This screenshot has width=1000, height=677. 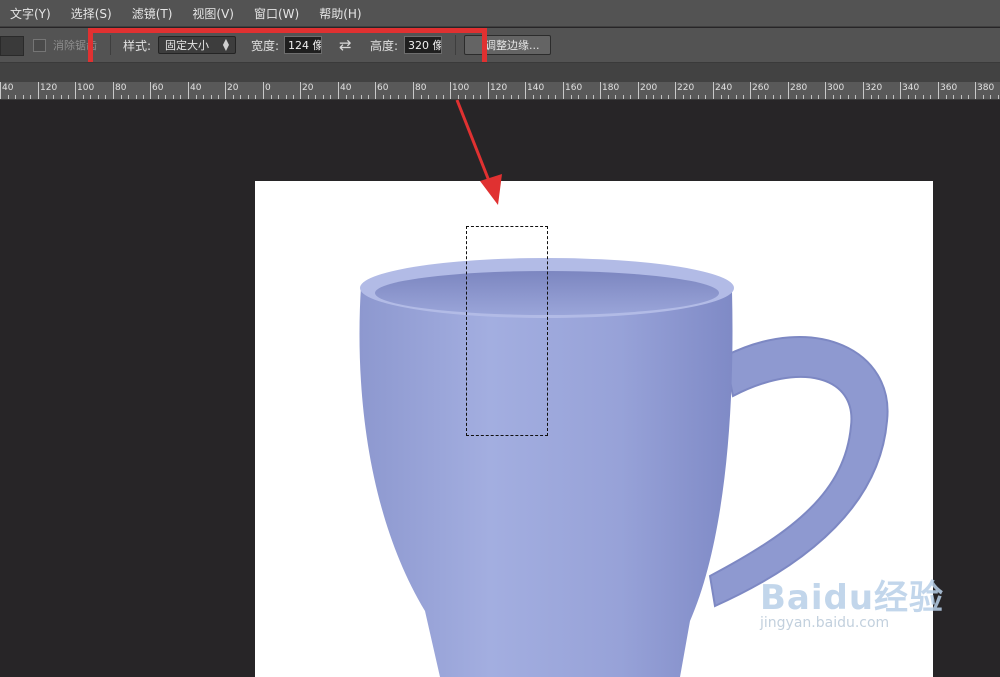 What do you see at coordinates (825, 623) in the screenshot?
I see `watermark-url: jingyan.baidu.com` at bounding box center [825, 623].